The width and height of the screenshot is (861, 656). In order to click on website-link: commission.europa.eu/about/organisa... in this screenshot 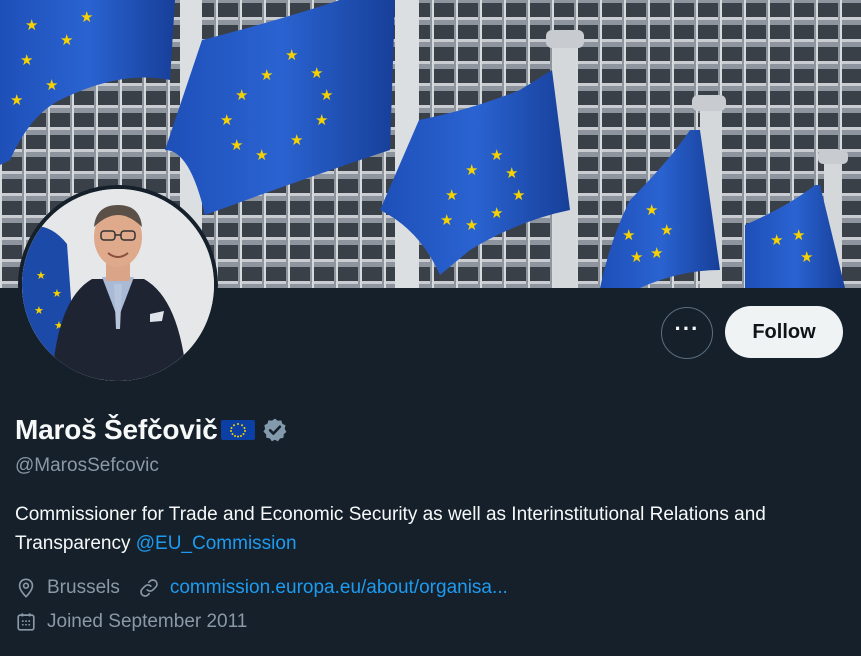, I will do `click(339, 588)`.